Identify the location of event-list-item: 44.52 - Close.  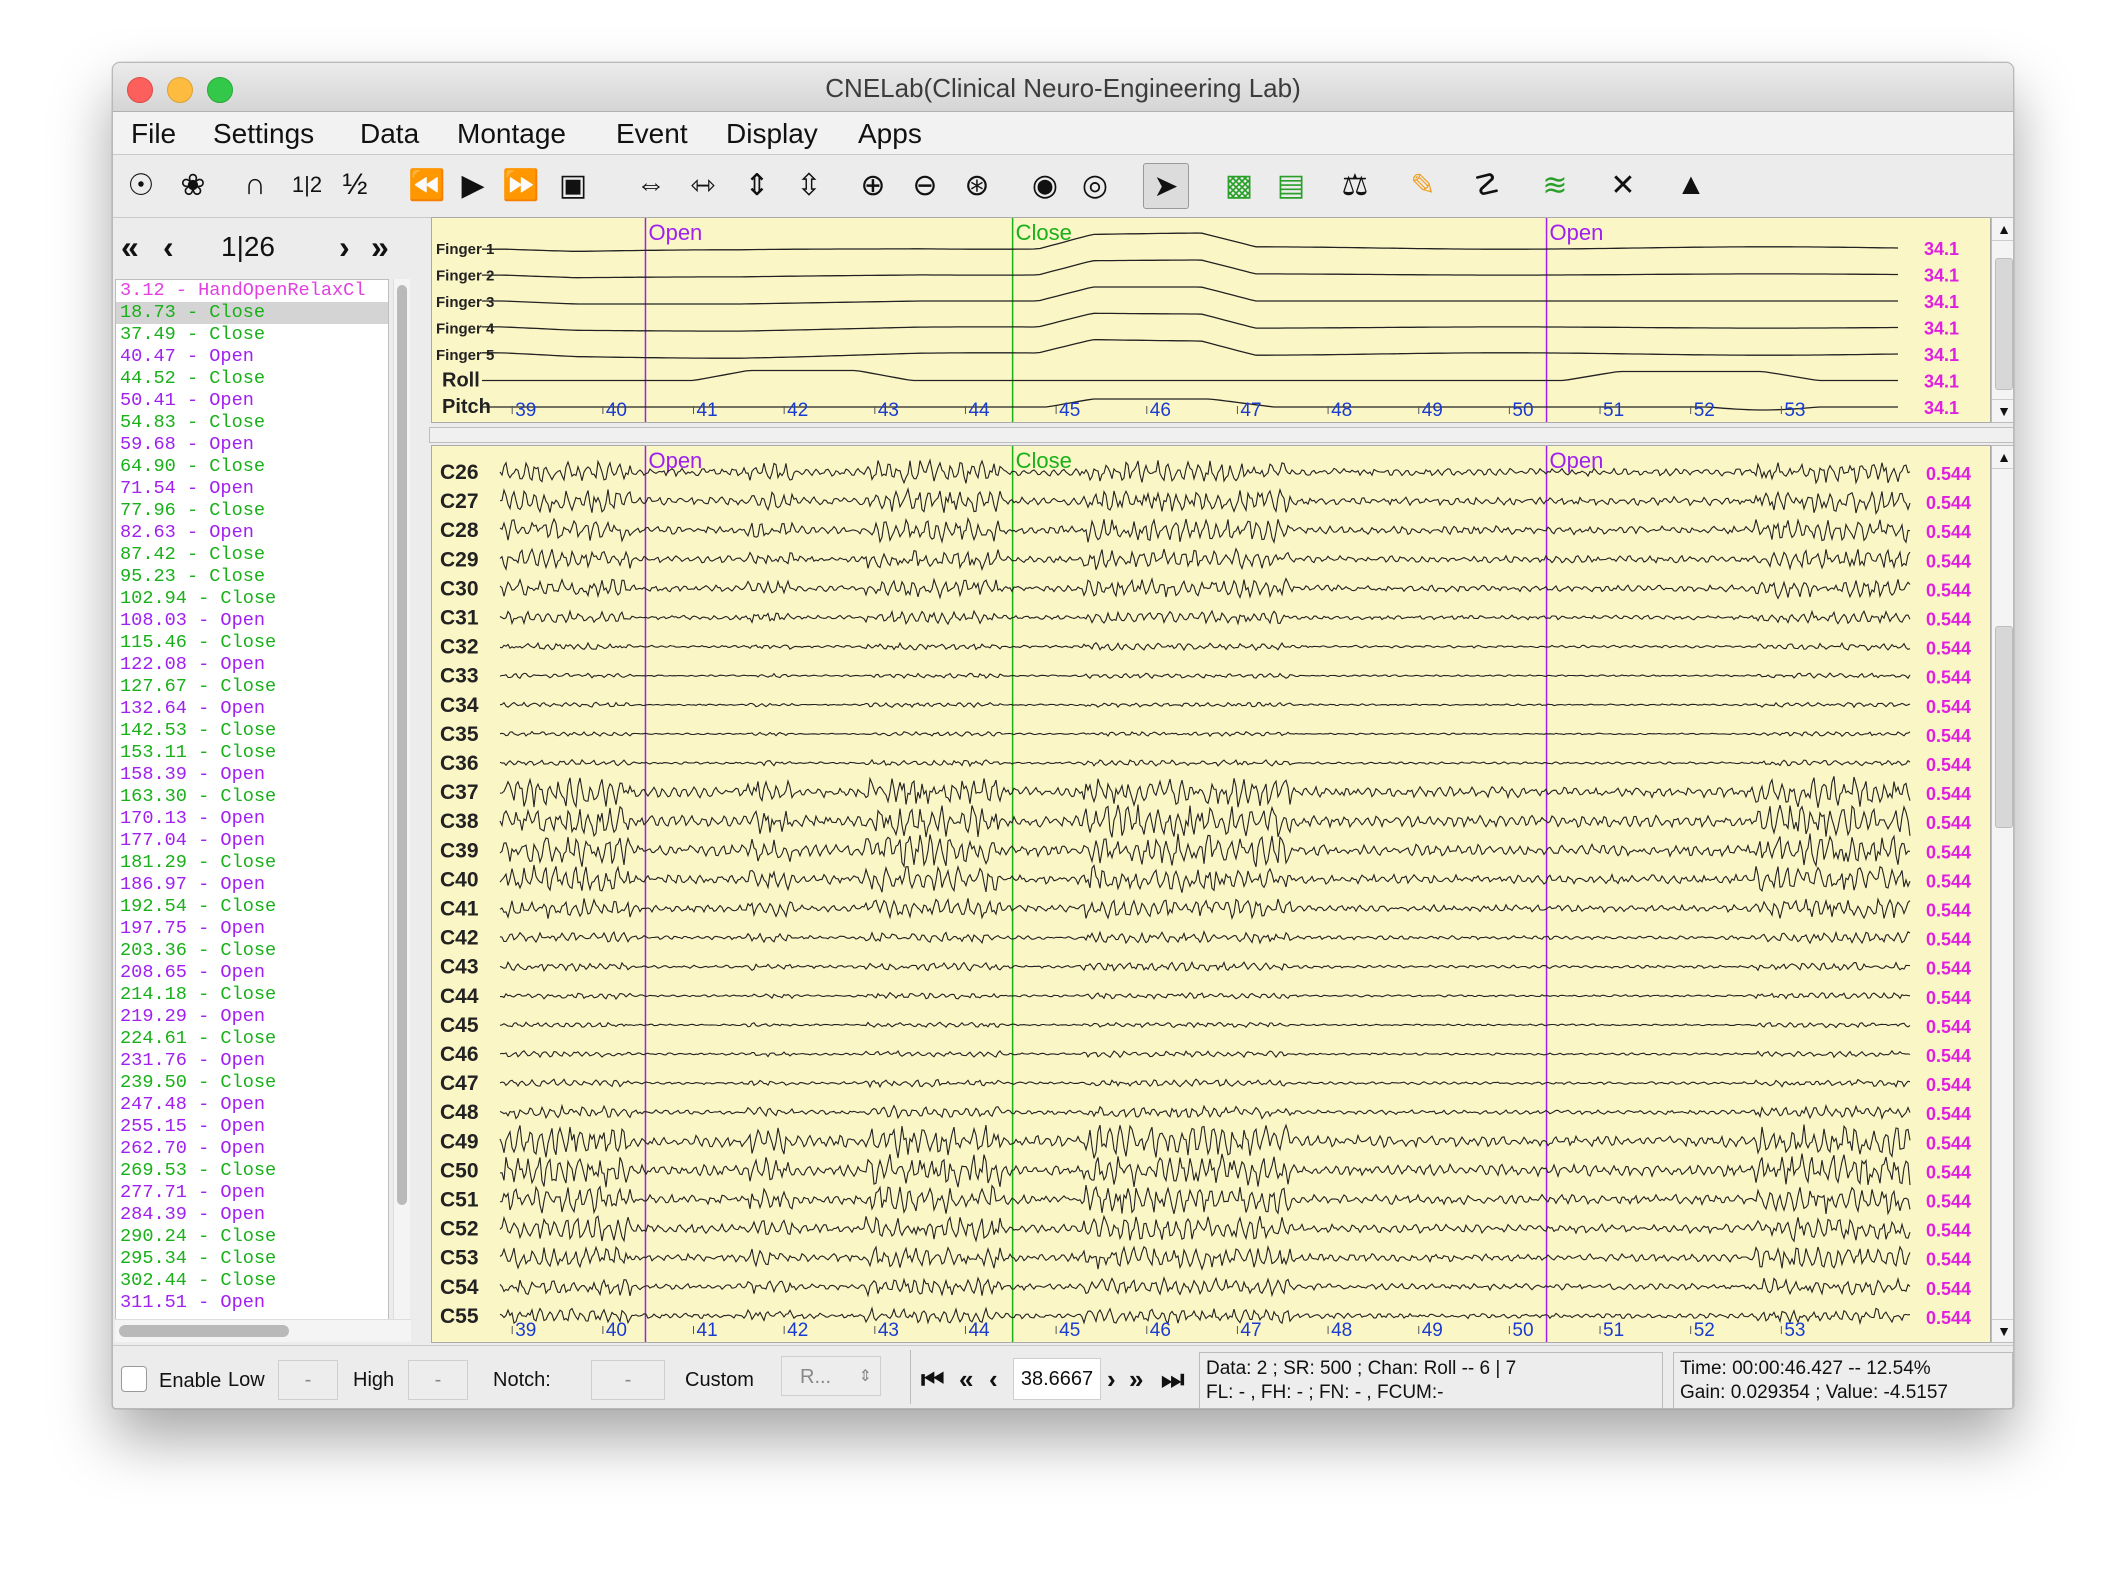
(252, 379).